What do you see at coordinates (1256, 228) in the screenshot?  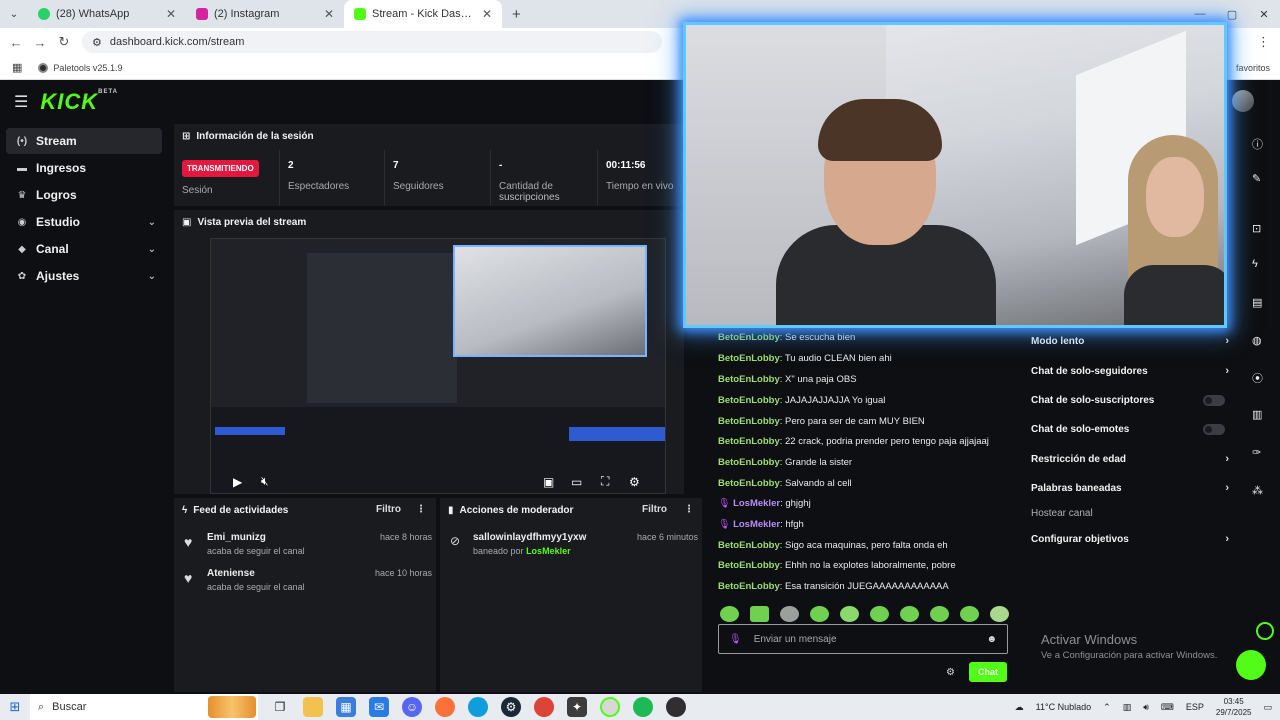 I see `scan-icon: ⊡` at bounding box center [1256, 228].